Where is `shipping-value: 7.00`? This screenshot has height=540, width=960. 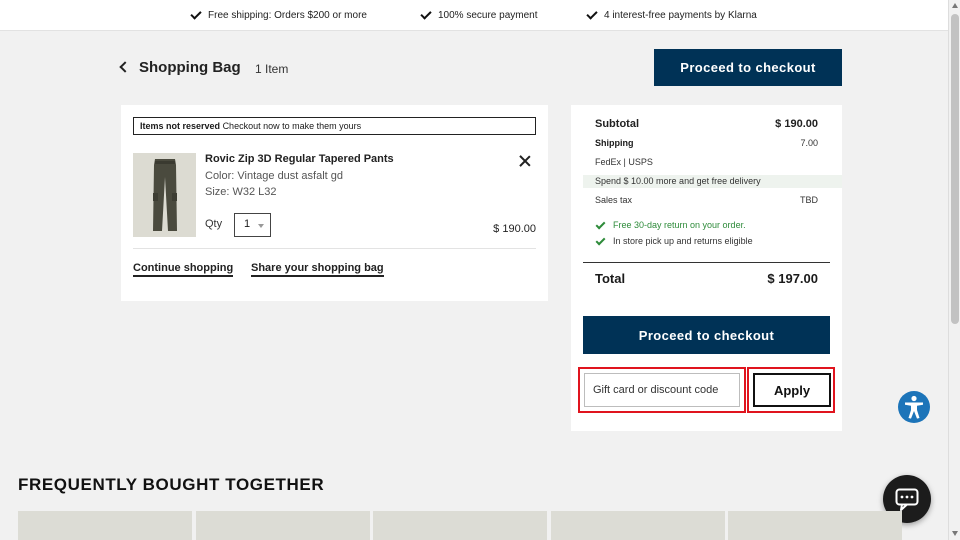
shipping-value: 7.00 is located at coordinates (809, 143).